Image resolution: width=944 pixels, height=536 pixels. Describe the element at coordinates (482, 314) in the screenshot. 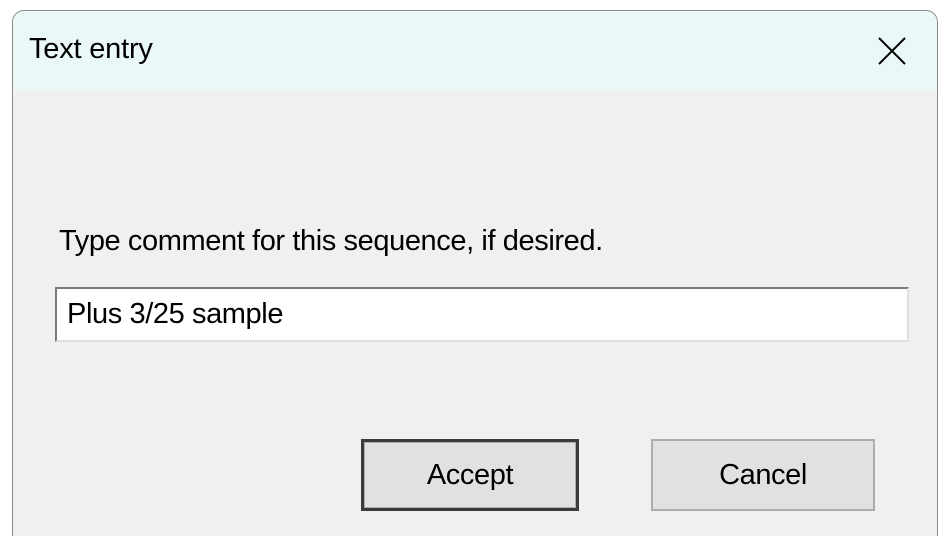

I see `comment-input` at that location.